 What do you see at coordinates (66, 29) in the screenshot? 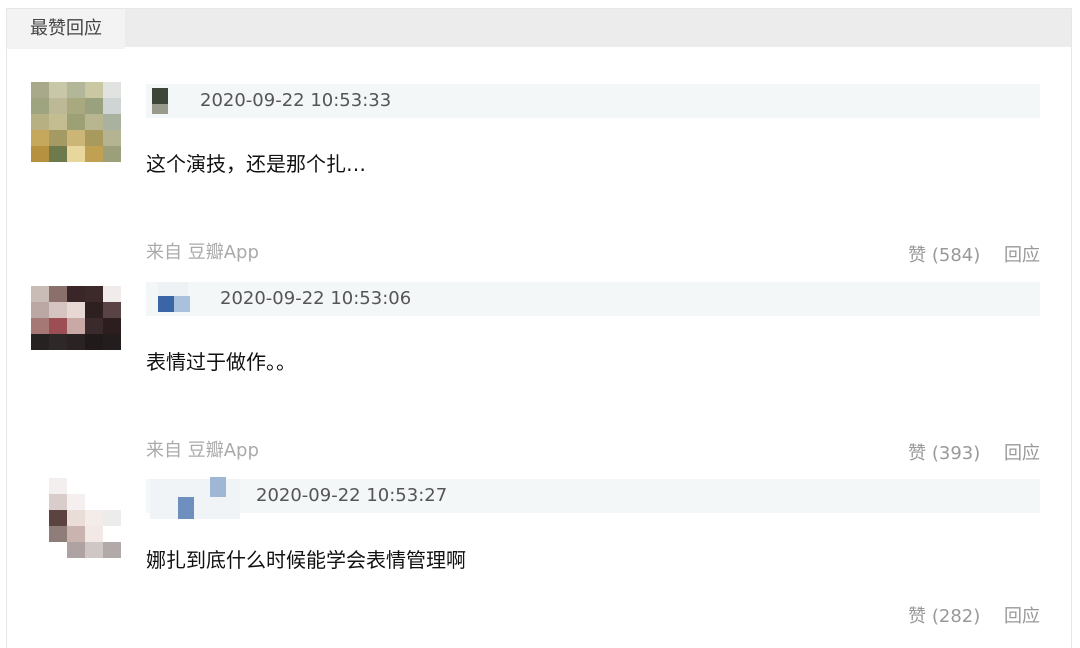
I see `tab-top-replies: 最赞回应` at bounding box center [66, 29].